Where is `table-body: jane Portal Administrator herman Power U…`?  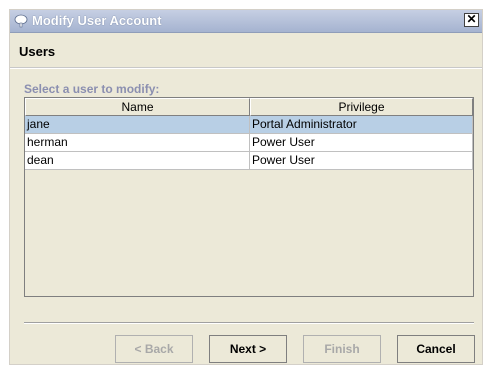
table-body: jane Portal Administrator herman Power U… is located at coordinates (249, 143).